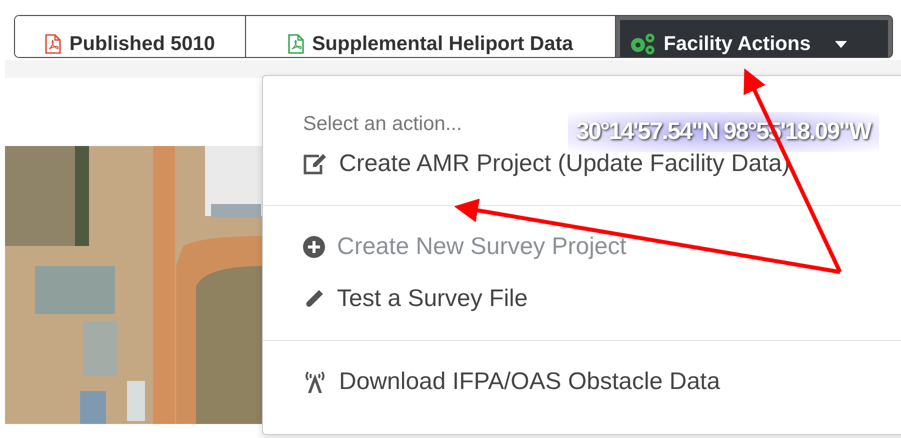 This screenshot has width=901, height=438. Describe the element at coordinates (314, 247) in the screenshot. I see `plus-circle-icon` at that location.